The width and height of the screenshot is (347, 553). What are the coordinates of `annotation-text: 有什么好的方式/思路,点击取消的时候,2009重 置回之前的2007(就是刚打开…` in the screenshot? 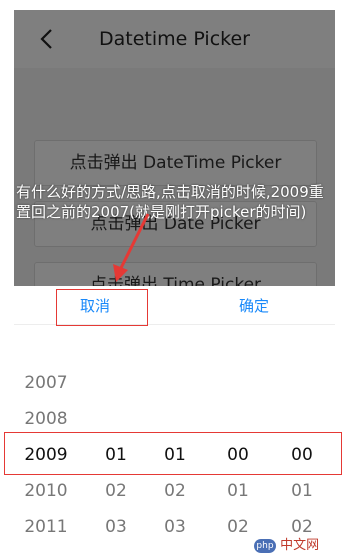 It's located at (181, 202).